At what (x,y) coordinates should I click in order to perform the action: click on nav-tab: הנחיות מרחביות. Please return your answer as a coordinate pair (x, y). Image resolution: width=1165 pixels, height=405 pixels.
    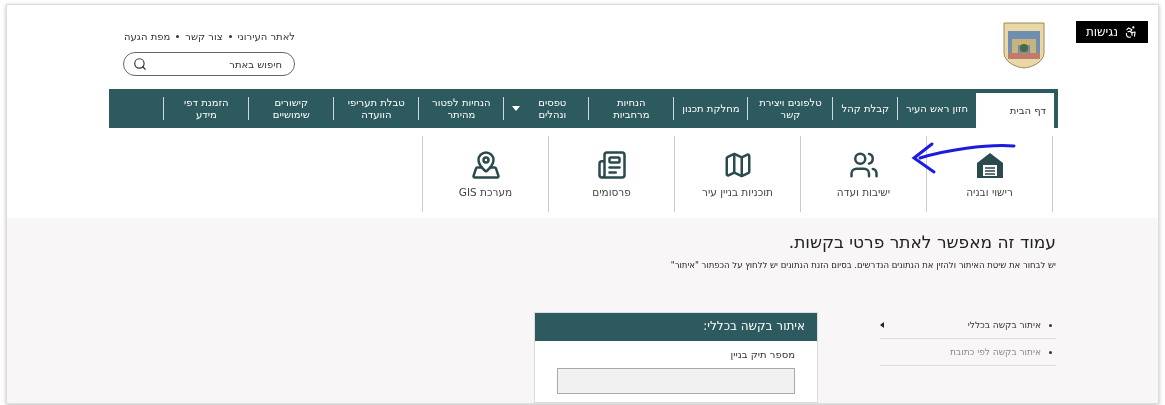
    Looking at the image, I should click on (631, 109).